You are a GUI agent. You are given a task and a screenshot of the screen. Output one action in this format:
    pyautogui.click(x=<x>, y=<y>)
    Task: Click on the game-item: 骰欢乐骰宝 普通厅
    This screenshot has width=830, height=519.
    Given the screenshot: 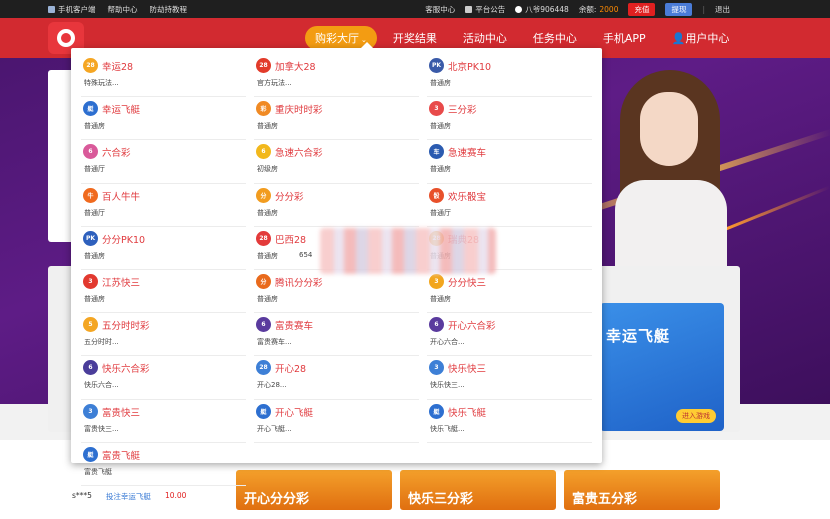 What is the action you would take?
    pyautogui.click(x=509, y=205)
    